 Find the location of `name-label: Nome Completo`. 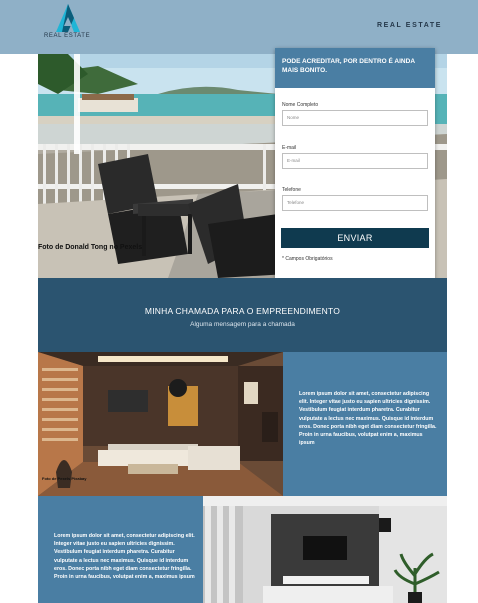

name-label: Nome Completo is located at coordinates (300, 105).